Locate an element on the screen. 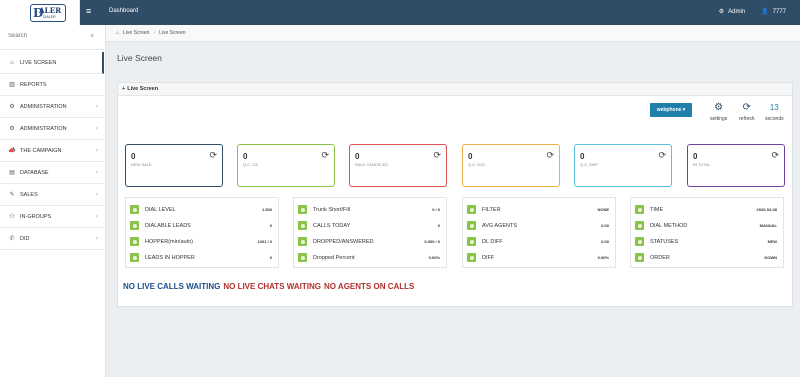  panel-header: + Live Screen is located at coordinates (455, 89).